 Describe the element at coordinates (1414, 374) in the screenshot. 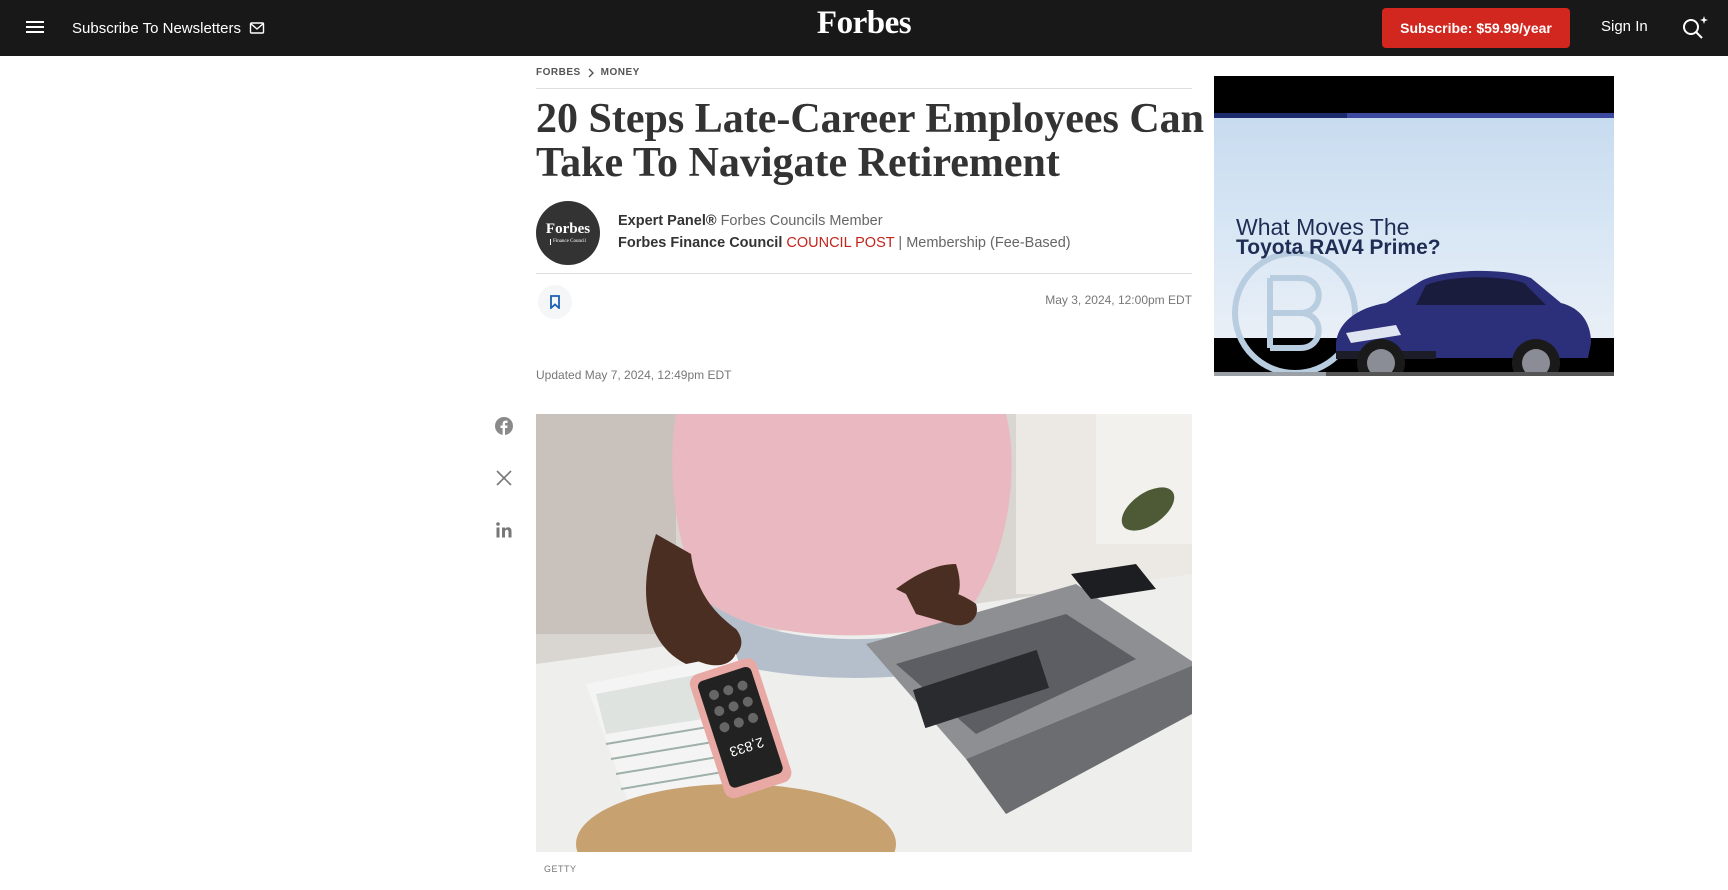

I see `ad-progress-bar` at that location.